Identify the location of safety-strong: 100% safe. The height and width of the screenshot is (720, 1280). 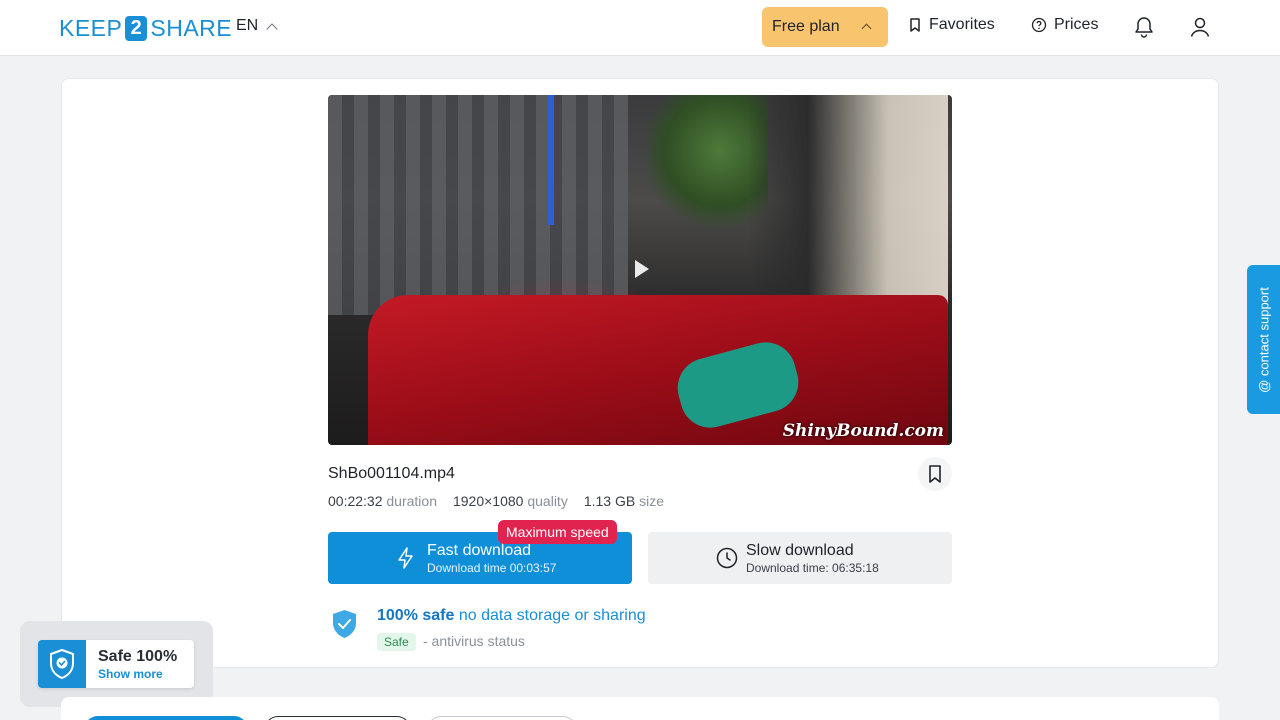
(416, 615).